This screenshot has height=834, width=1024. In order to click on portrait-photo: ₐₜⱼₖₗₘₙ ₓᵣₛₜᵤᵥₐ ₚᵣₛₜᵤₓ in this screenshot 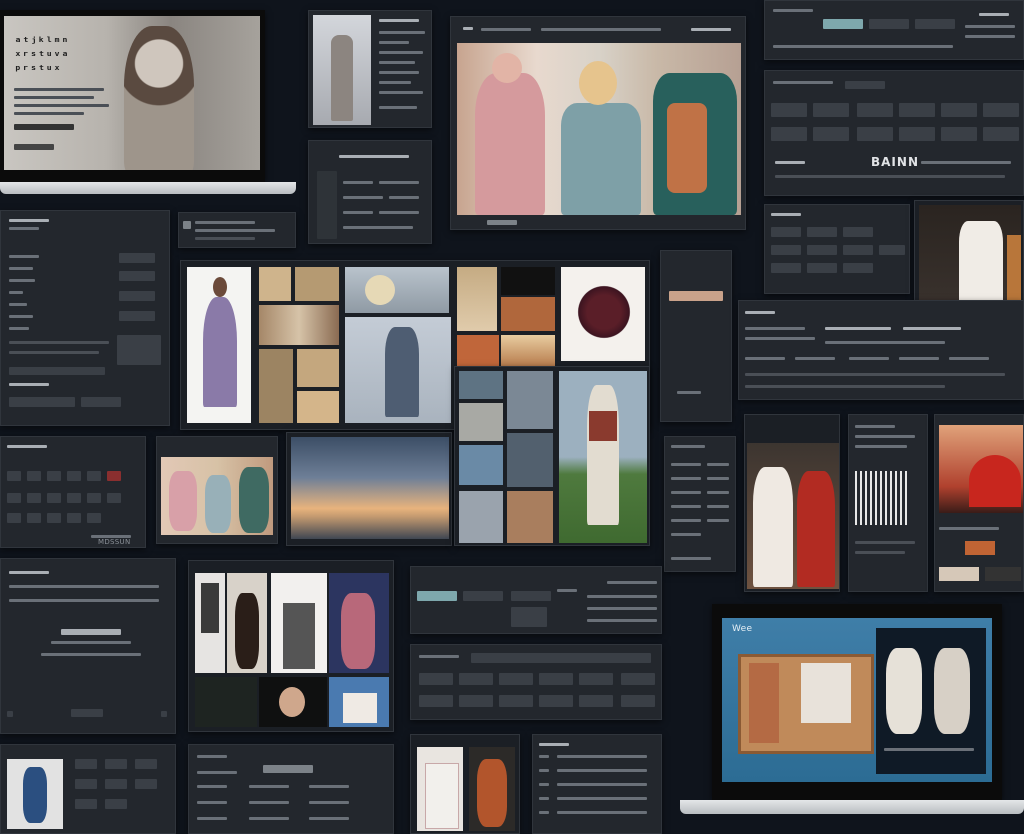, I will do `click(132, 93)`.